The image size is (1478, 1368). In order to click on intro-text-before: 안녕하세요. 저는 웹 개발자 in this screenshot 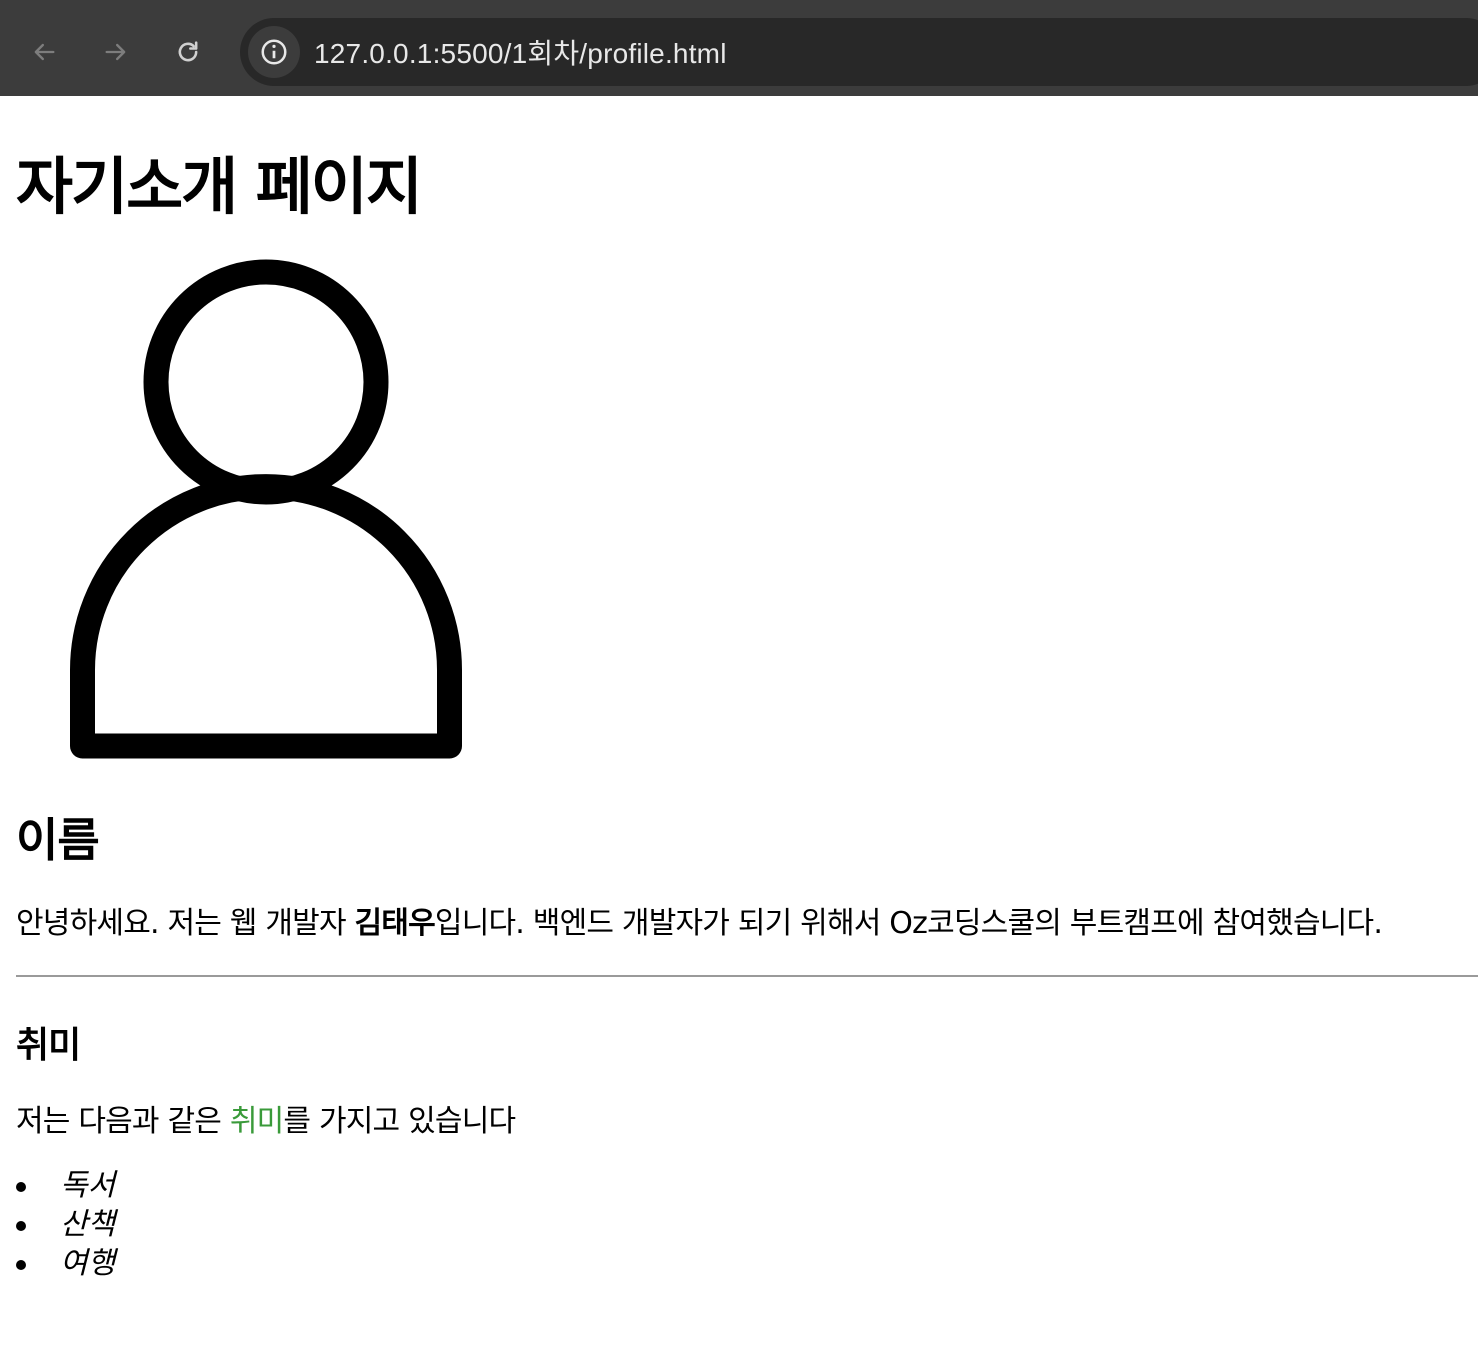, I will do `click(185, 923)`.